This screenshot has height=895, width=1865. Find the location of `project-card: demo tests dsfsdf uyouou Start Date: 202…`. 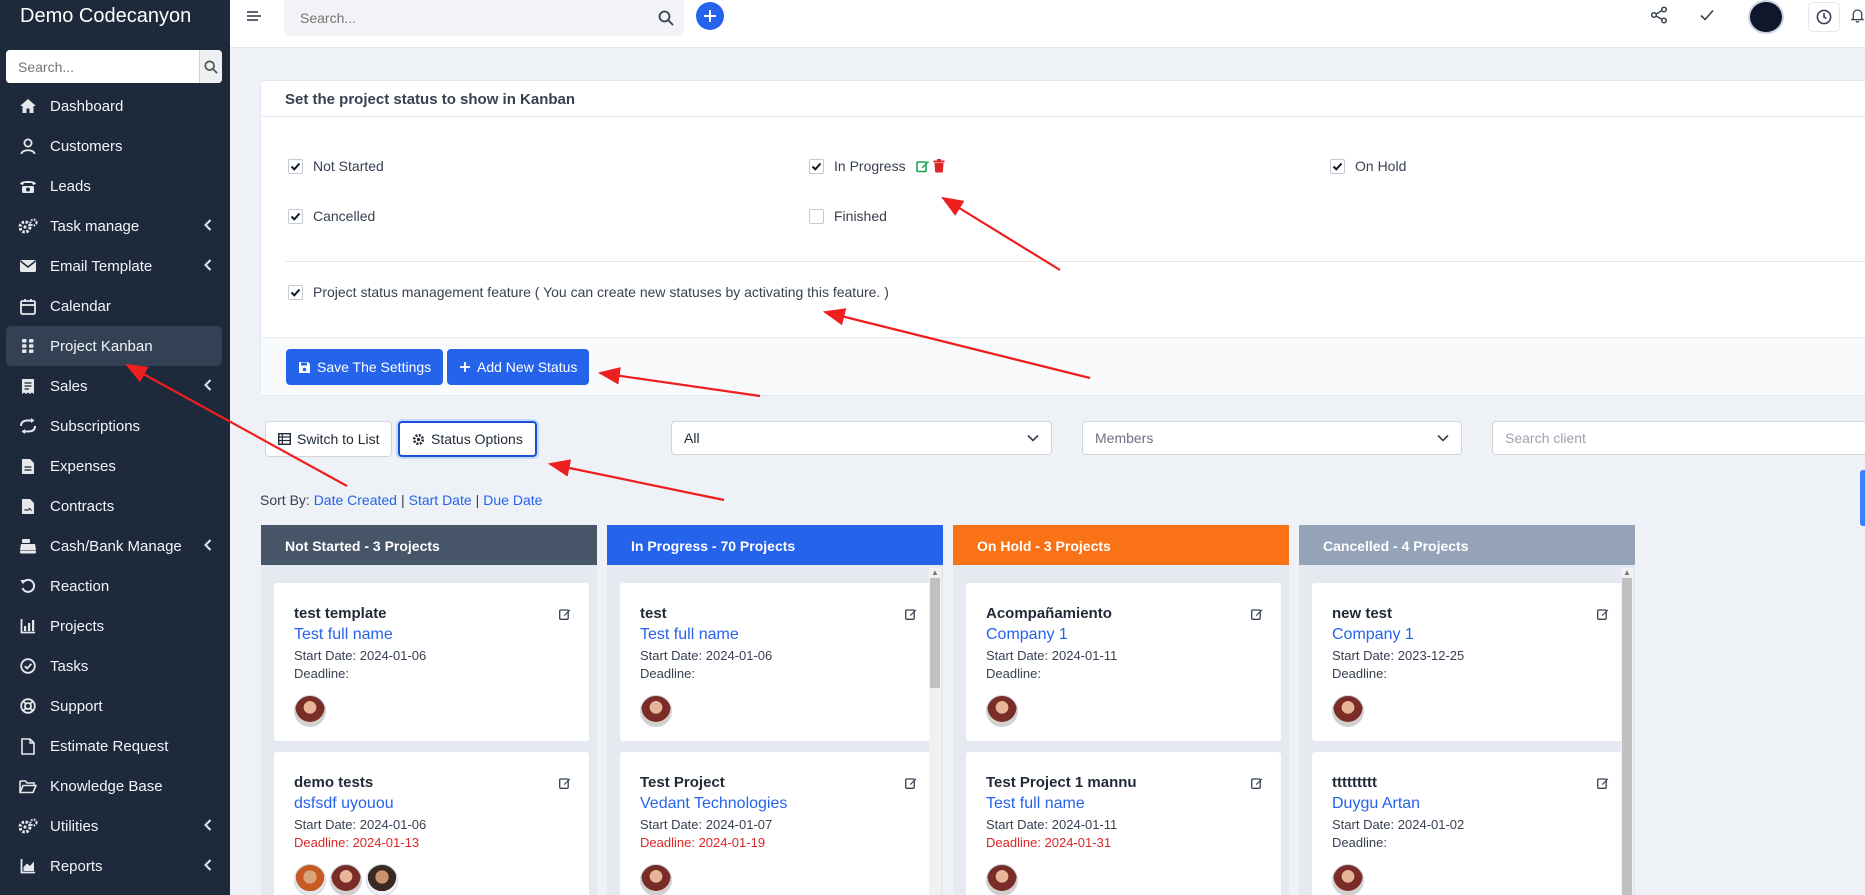

project-card: demo tests dsfsdf uyouou Start Date: 202… is located at coordinates (431, 823).